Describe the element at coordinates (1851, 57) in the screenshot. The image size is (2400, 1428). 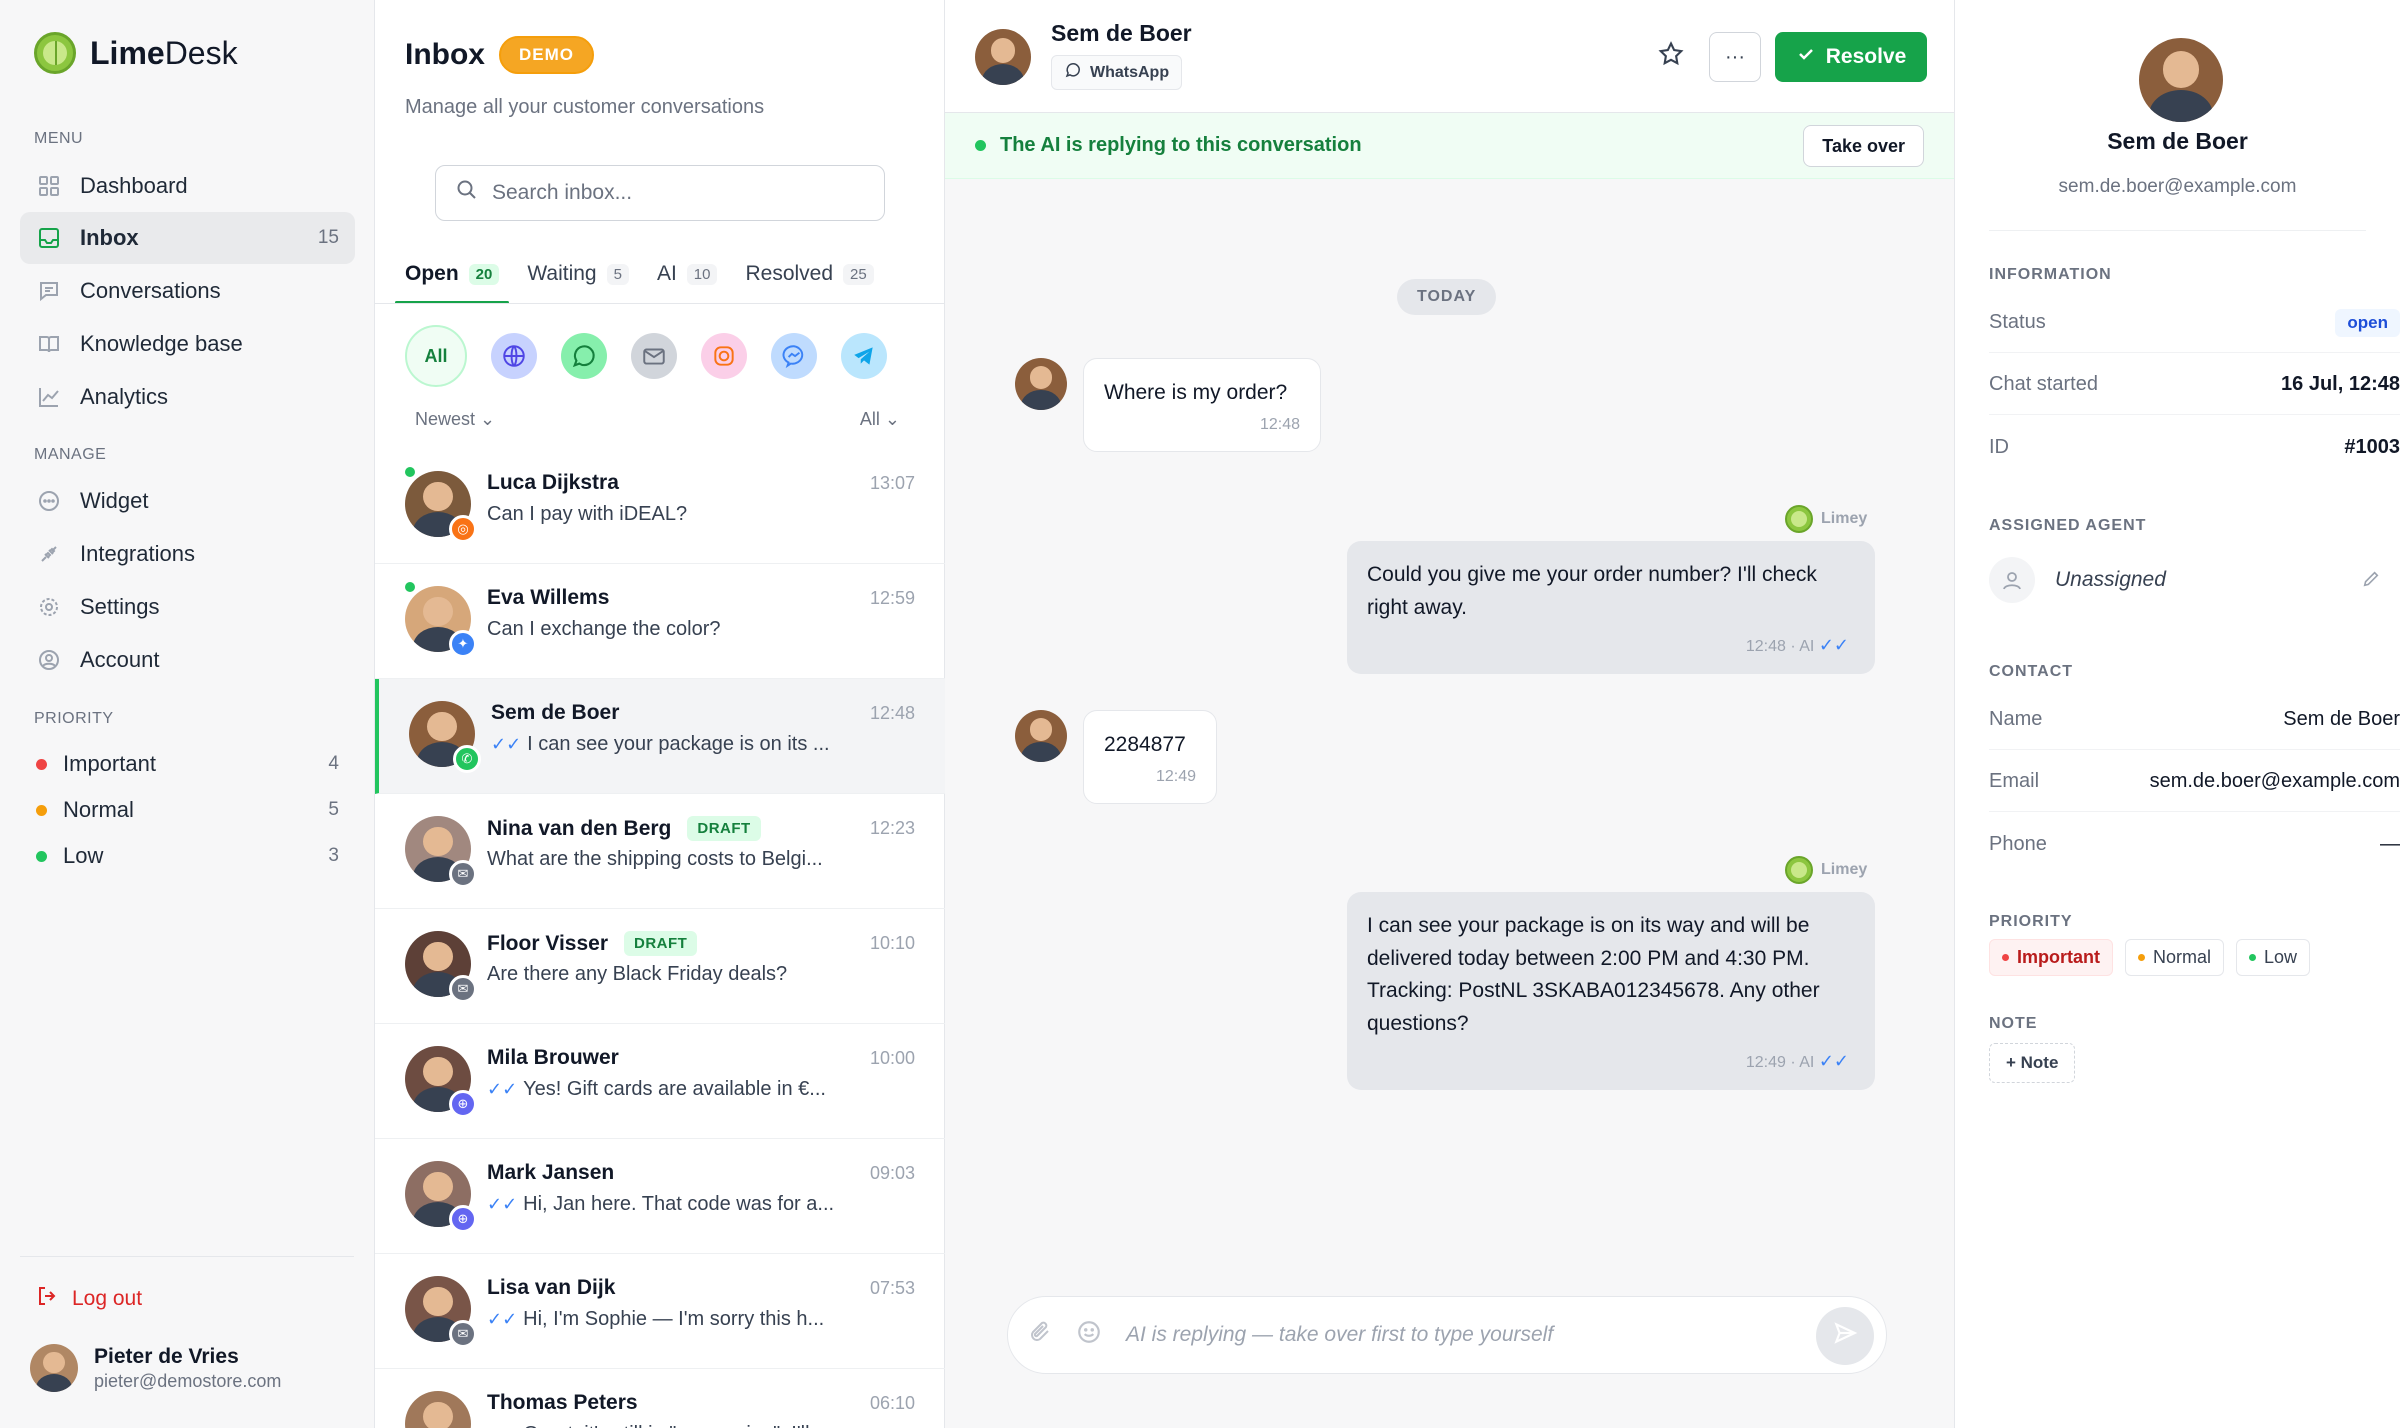
I see `resolve-button: Resolve` at that location.